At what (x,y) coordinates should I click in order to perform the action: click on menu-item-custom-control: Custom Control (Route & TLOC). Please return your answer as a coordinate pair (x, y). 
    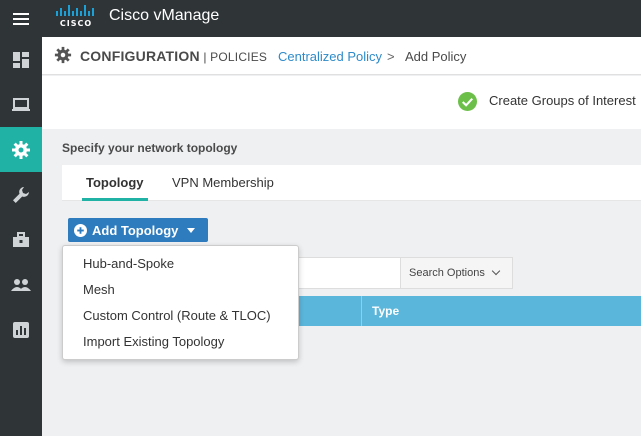
    Looking at the image, I should click on (177, 315).